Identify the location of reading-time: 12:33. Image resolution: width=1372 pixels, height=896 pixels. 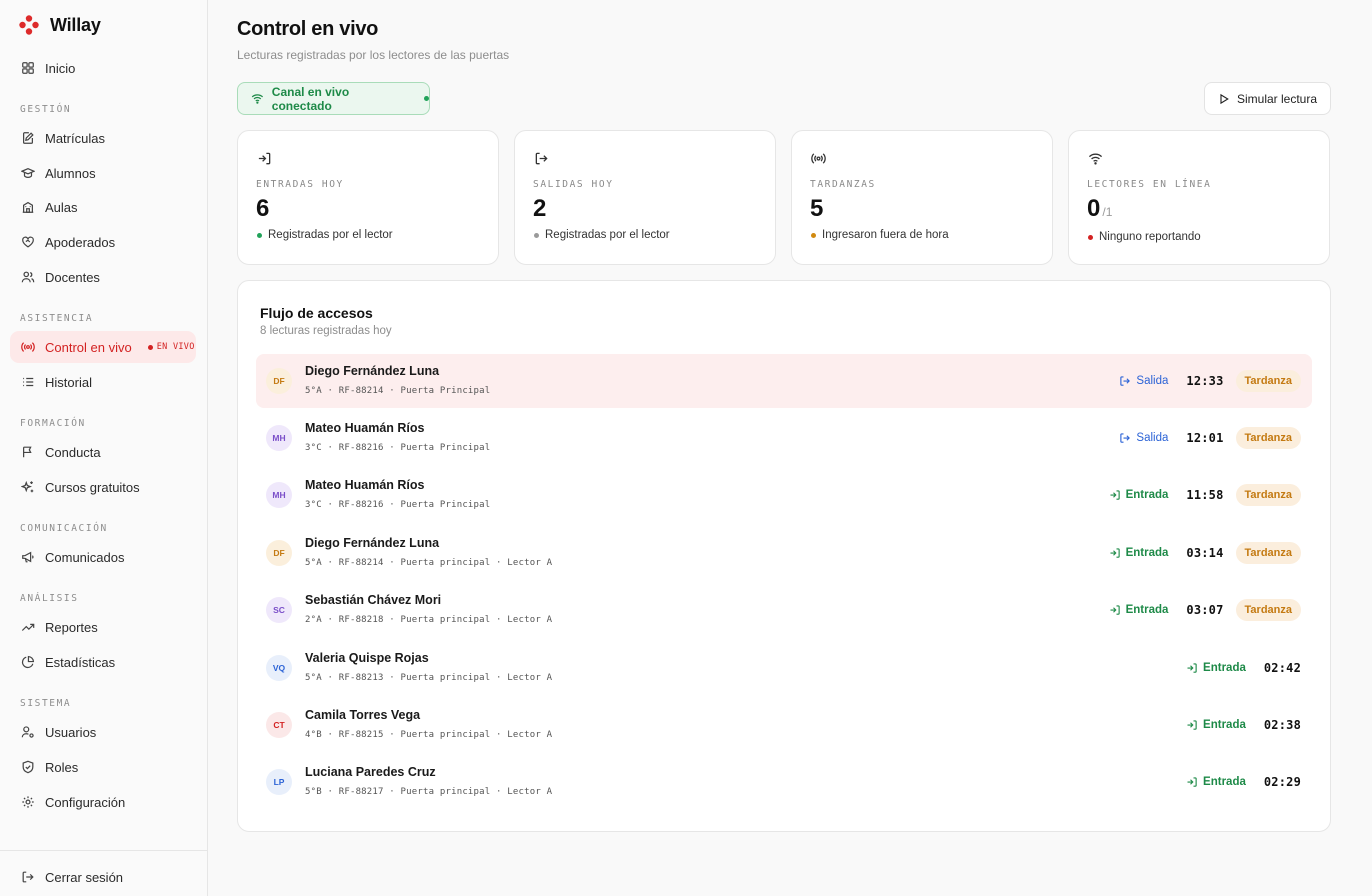
(1205, 381).